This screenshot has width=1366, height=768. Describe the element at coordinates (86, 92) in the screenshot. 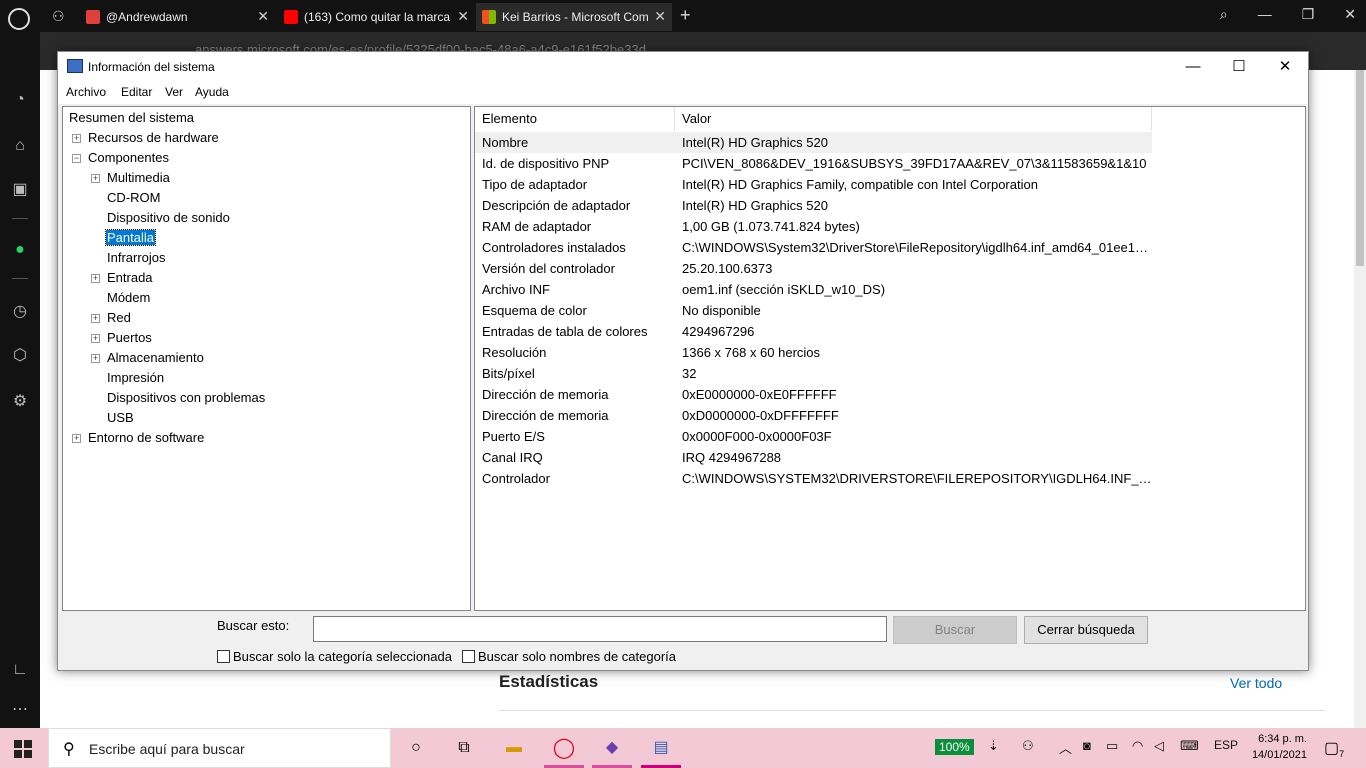

I see `menu-archivo: Archivo` at that location.